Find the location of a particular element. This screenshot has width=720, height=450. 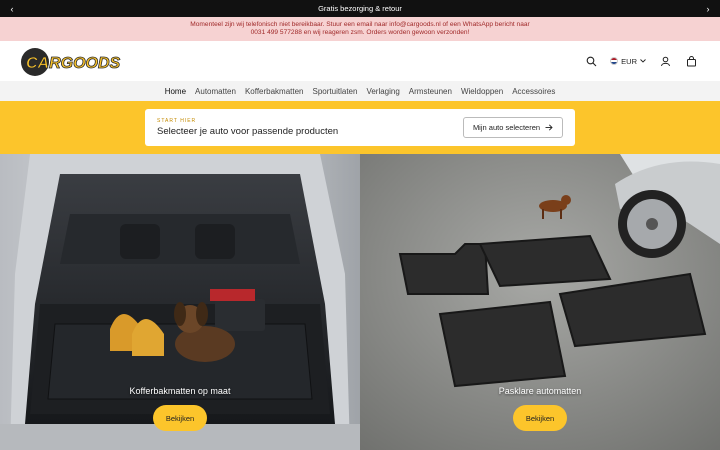

select-car-button: Mijn auto selecteren is located at coordinates (513, 127).